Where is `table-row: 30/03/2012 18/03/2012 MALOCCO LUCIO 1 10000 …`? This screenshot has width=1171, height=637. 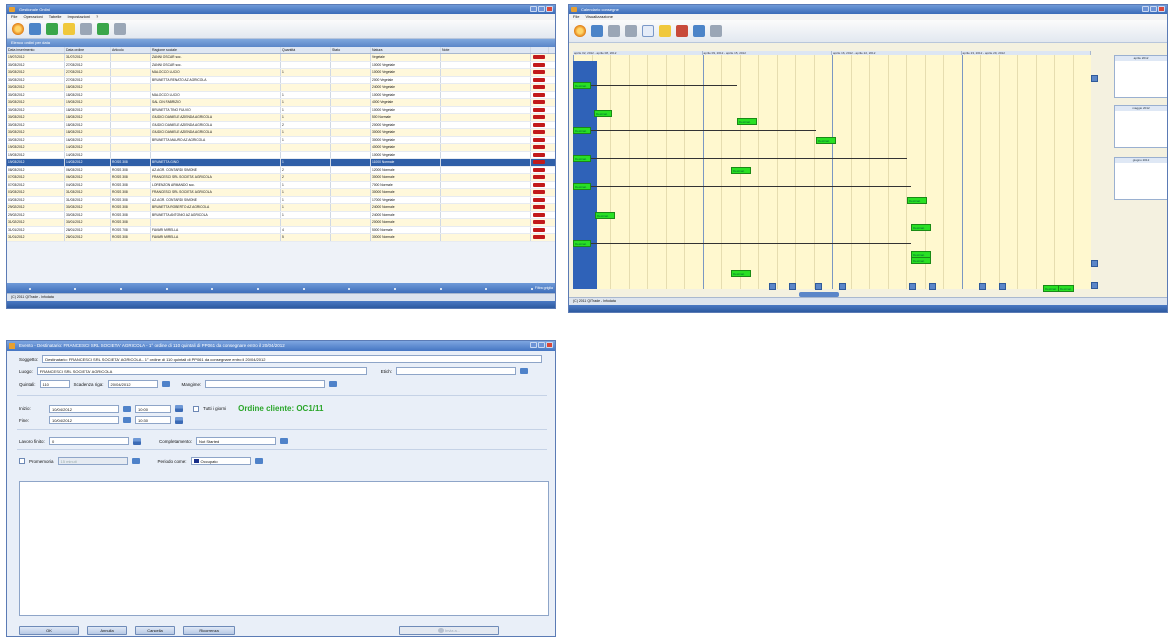 table-row: 30/03/2012 18/03/2012 MALOCCO LUCIO 1 10000 … is located at coordinates (281, 95).